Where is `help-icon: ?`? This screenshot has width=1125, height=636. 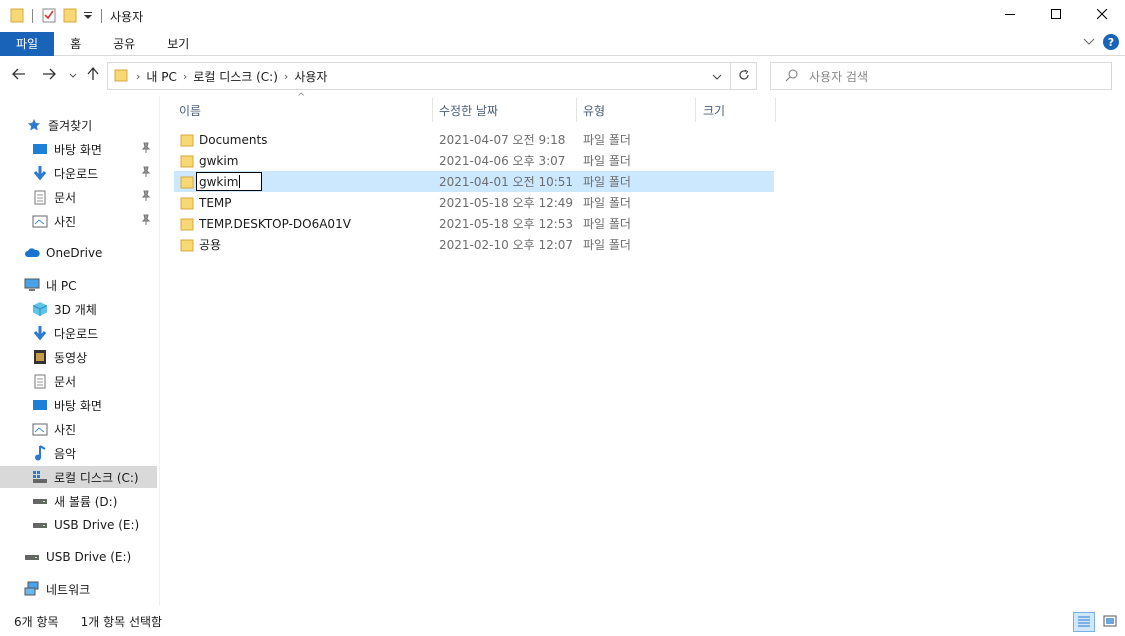 help-icon: ? is located at coordinates (1111, 42).